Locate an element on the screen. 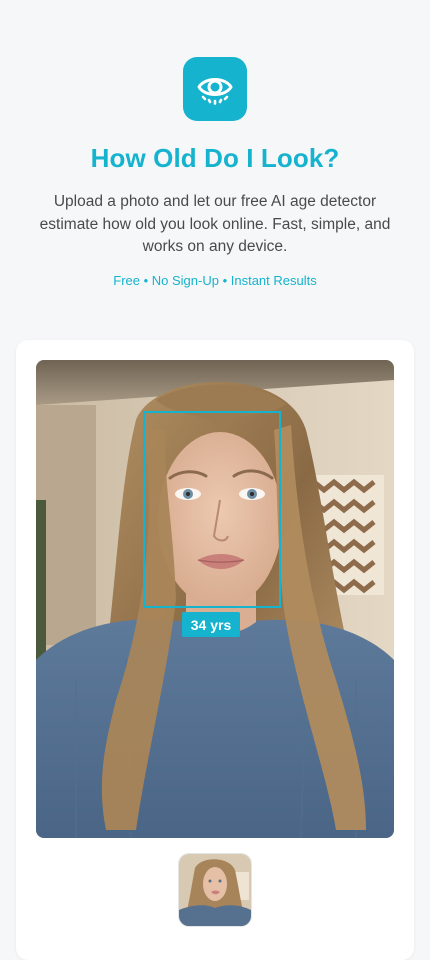 The height and width of the screenshot is (960, 430). age-estimate-badge: 34 yrs is located at coordinates (211, 624).